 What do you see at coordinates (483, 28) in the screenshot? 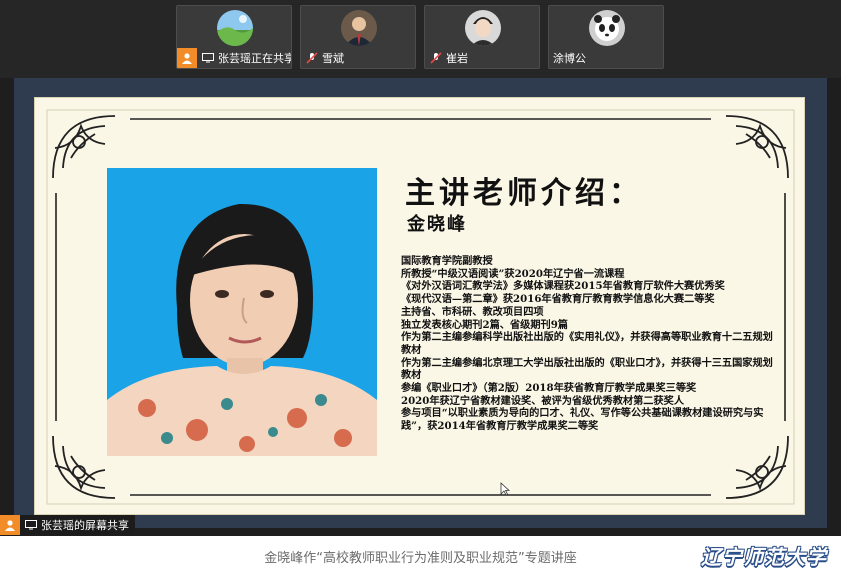
I see `cartoon-man-avatar` at bounding box center [483, 28].